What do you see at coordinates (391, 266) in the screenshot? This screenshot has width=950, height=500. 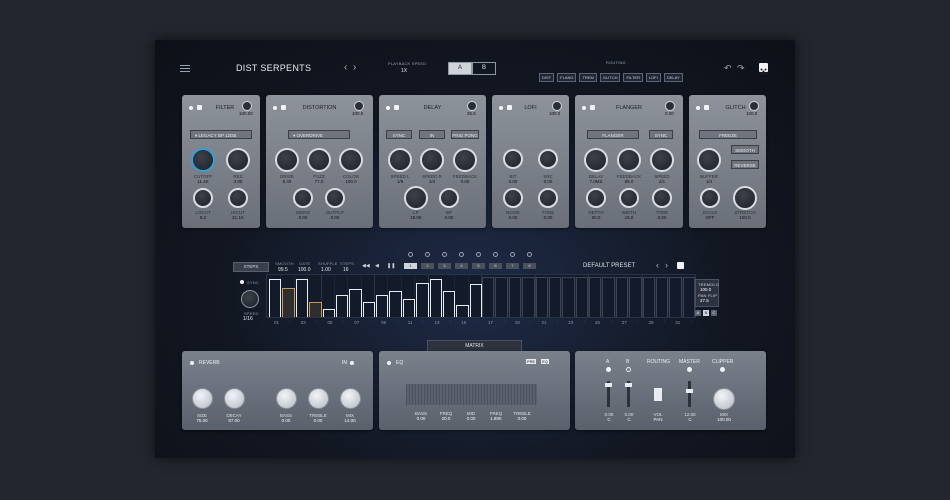 I see `pause-icon: ❚❚` at bounding box center [391, 266].